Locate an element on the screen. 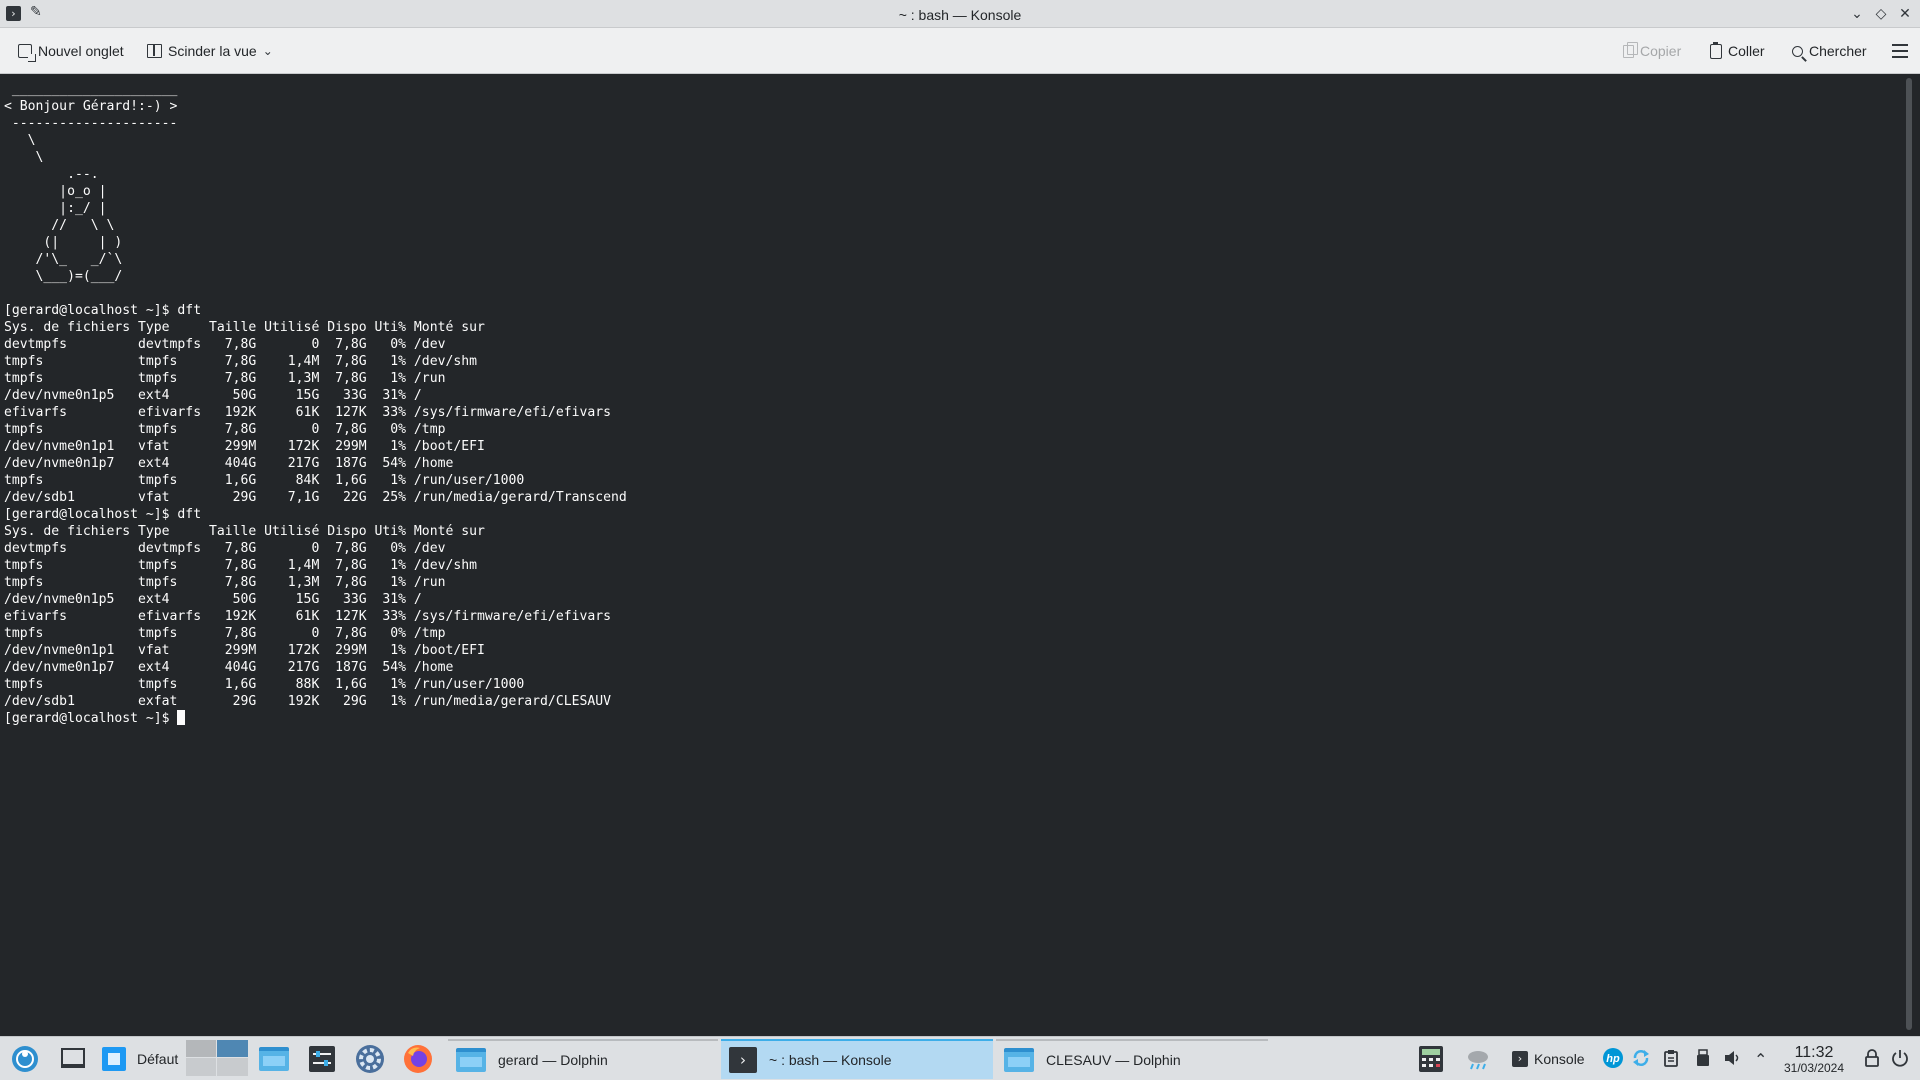 This screenshot has height=1080, width=1920. tray-konsole: › Konsole is located at coordinates (1548, 1059).